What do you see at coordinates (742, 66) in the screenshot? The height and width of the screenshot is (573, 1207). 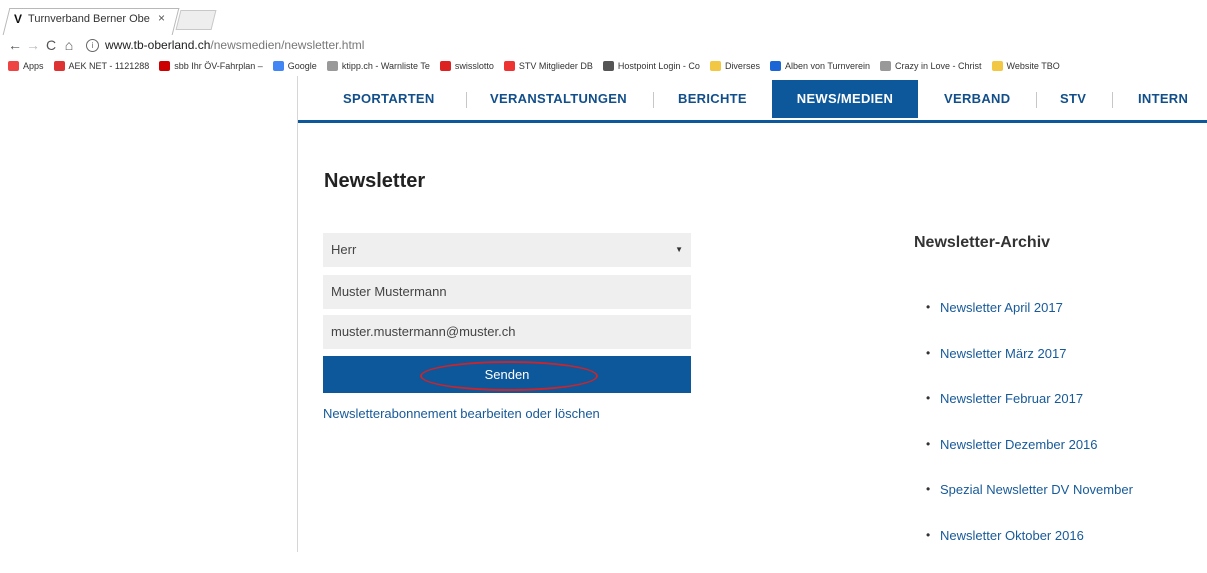 I see `bookmark-label: Diverses` at bounding box center [742, 66].